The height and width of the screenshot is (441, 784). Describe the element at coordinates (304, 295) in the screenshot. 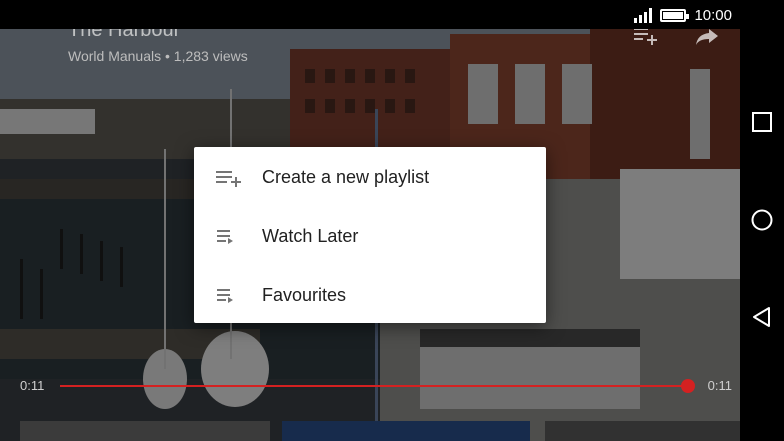

I see `menu-item-label: Favourites` at that location.